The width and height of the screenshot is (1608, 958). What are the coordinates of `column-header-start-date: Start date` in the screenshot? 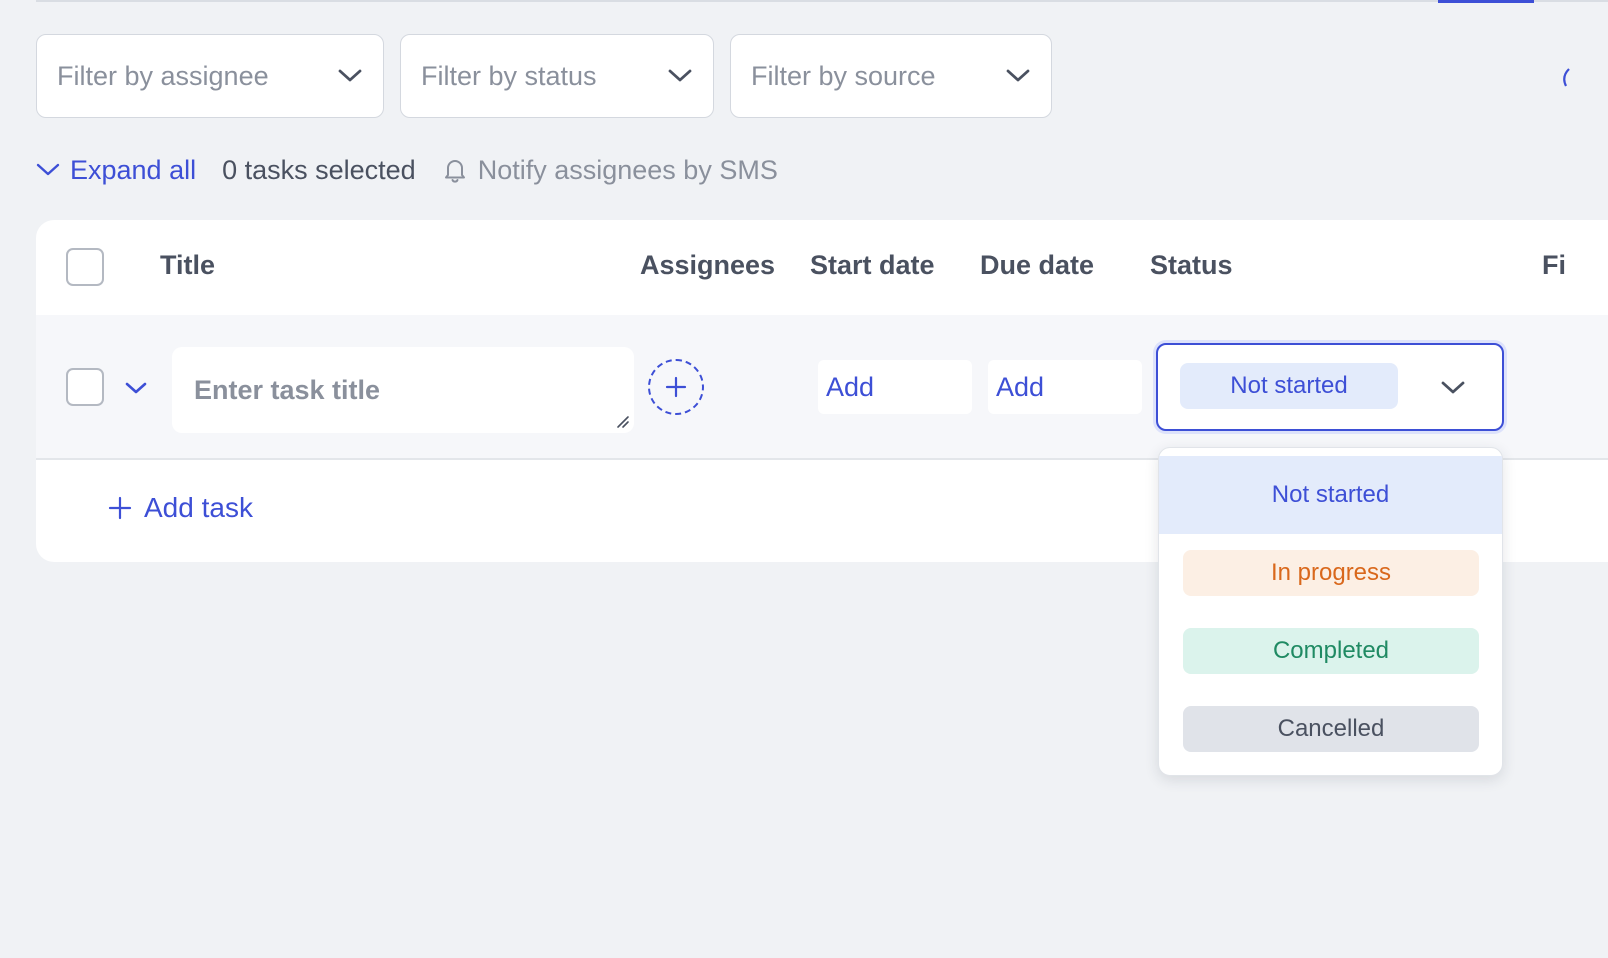 It's located at (872, 265).